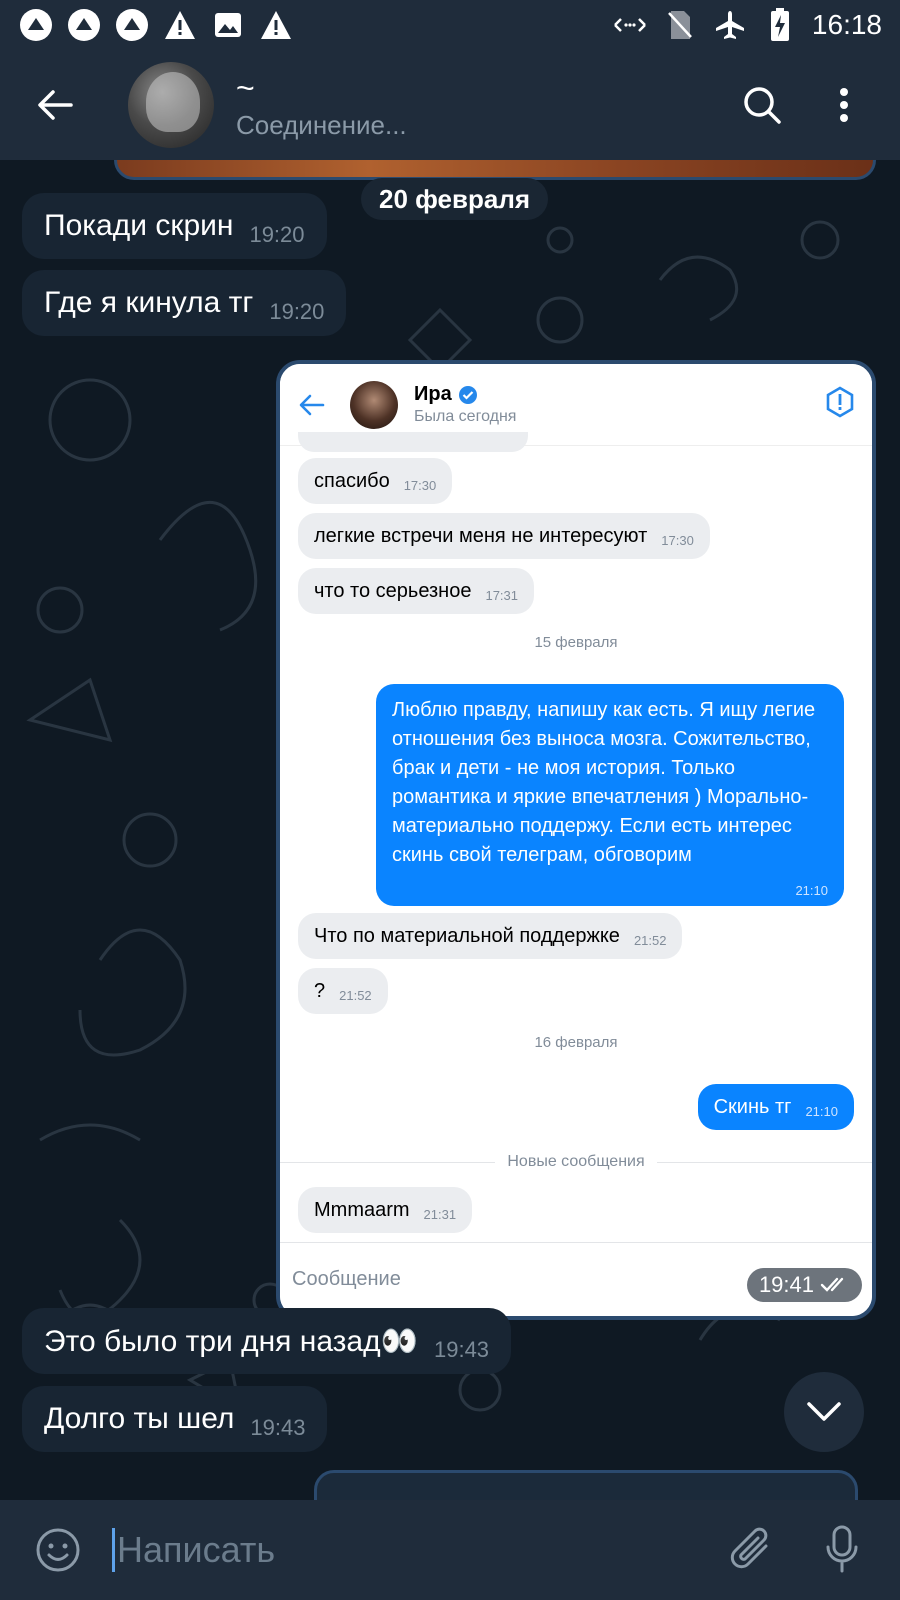  What do you see at coordinates (786, 1284) in the screenshot?
I see `message-time: 19:41` at bounding box center [786, 1284].